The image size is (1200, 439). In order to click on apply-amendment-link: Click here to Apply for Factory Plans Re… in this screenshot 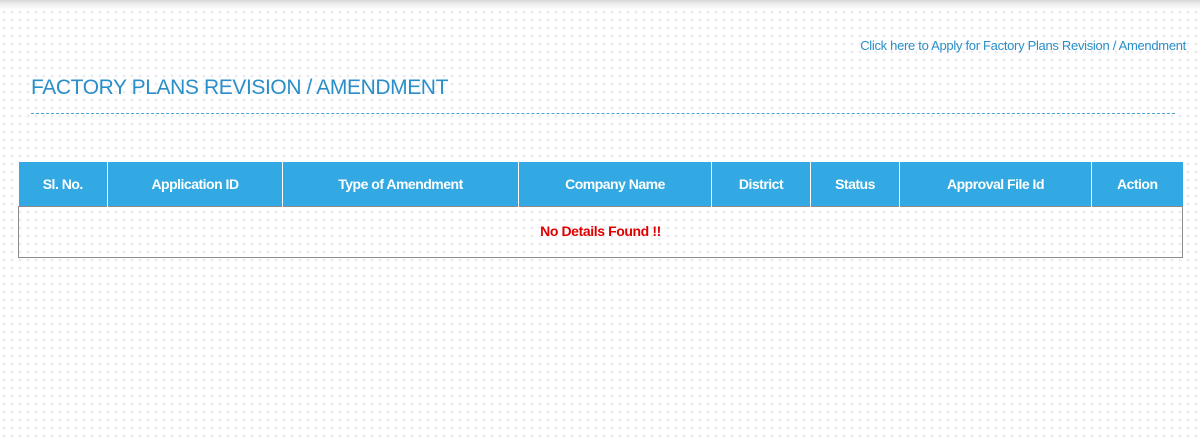, I will do `click(1023, 45)`.